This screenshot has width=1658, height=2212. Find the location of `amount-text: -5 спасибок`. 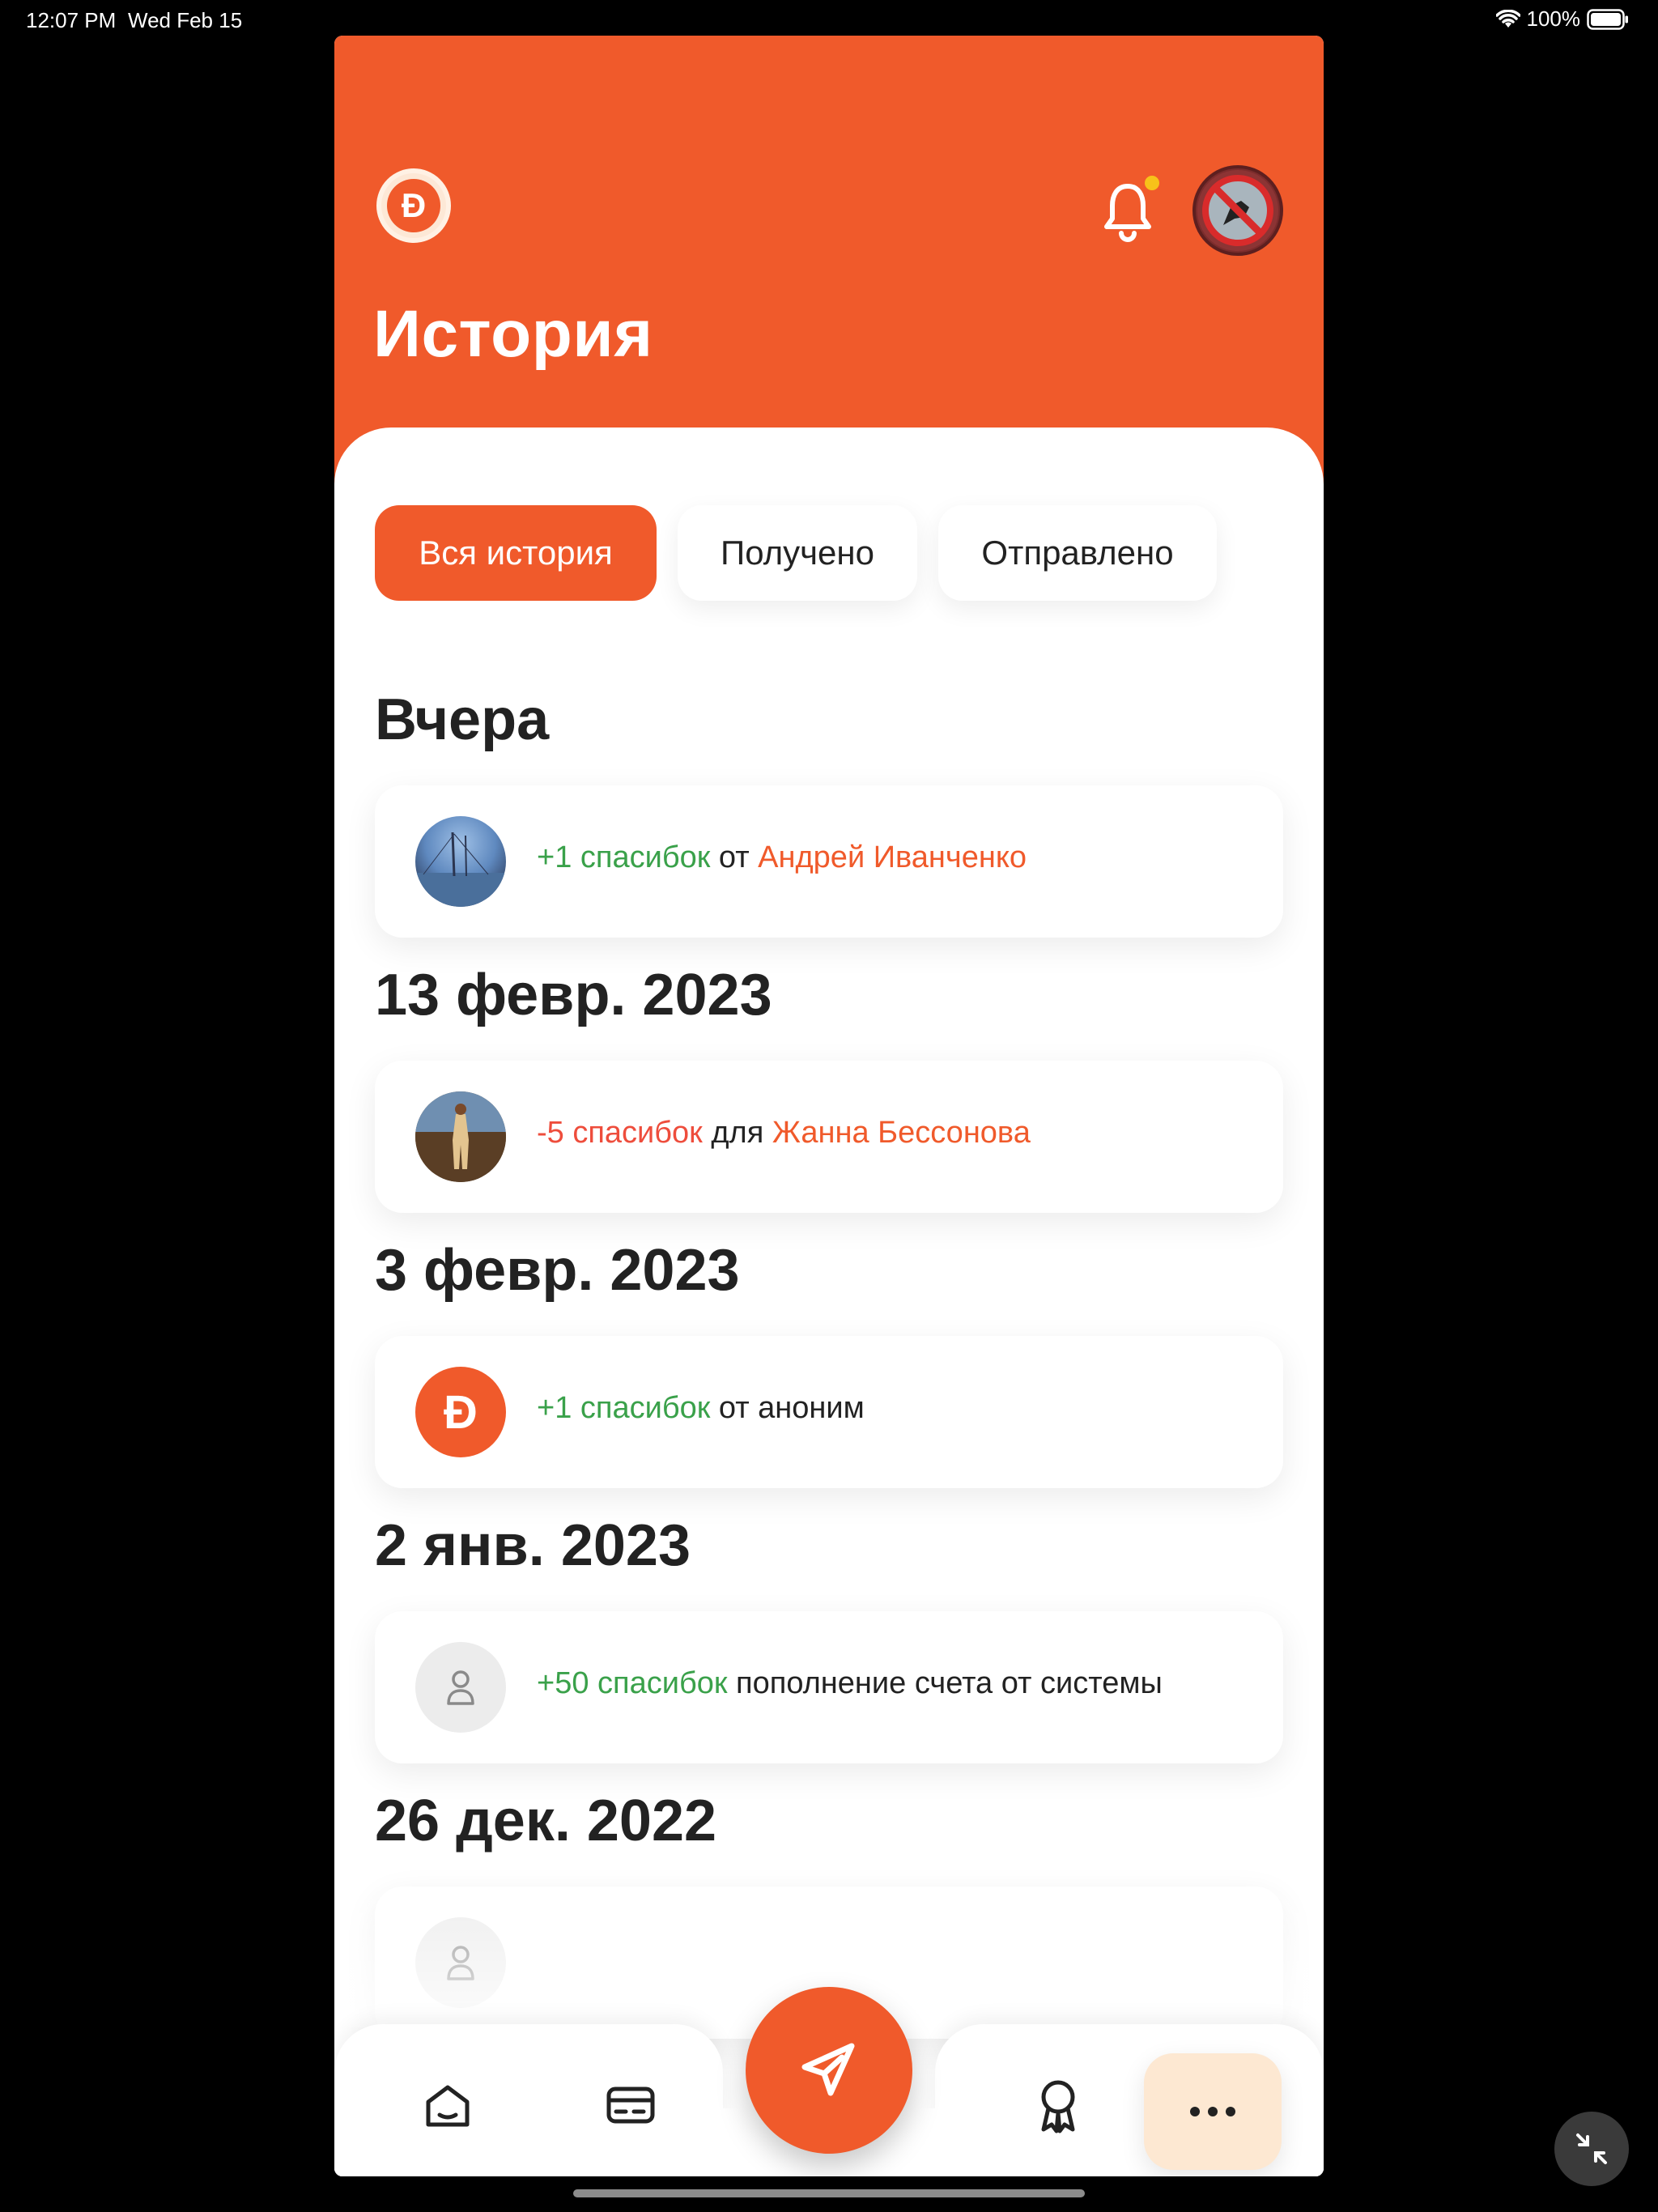

amount-text: -5 спасибок is located at coordinates (620, 1133).